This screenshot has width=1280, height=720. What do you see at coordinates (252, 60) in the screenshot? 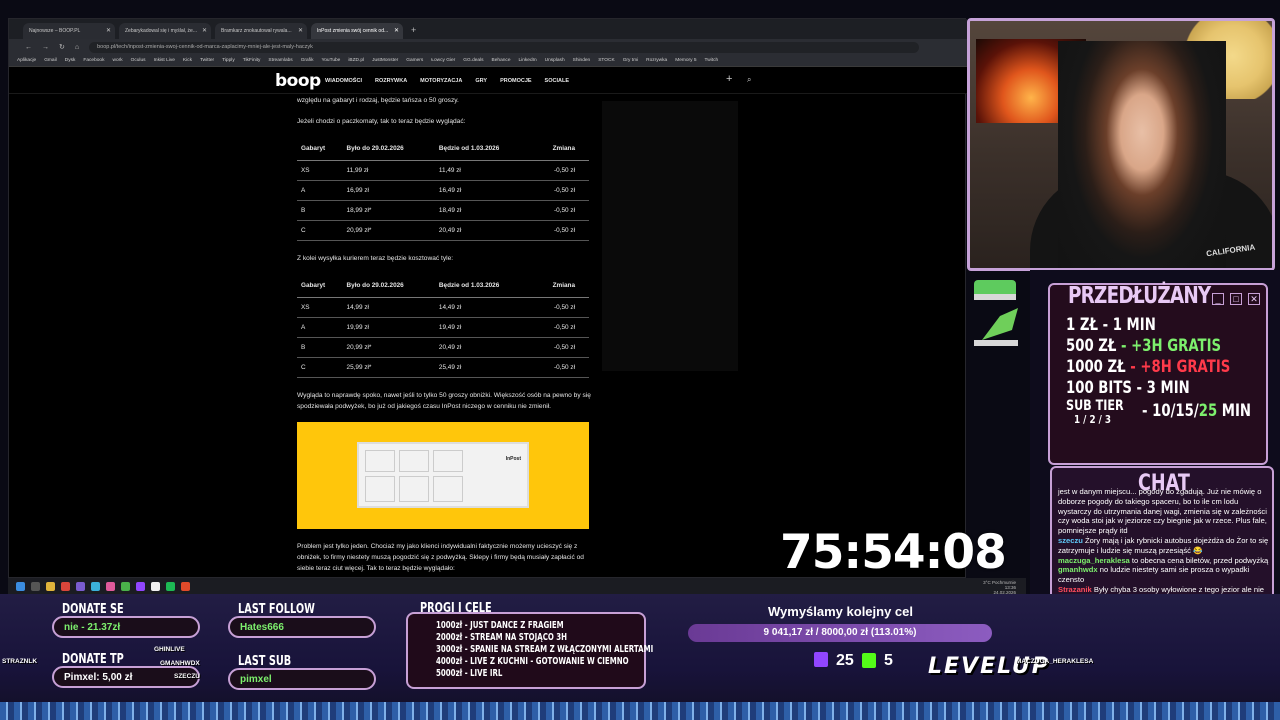
I see `bookmark-item: TikFinity` at bounding box center [252, 60].